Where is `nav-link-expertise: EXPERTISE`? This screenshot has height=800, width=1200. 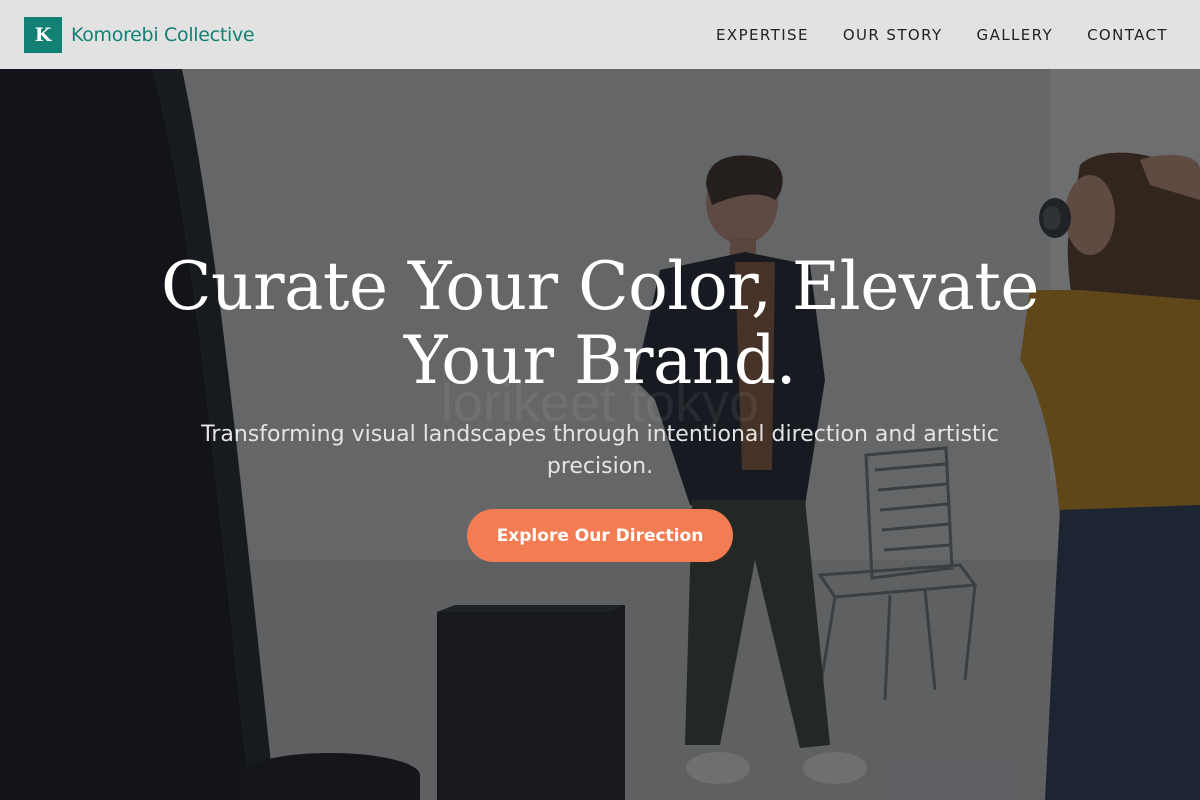 nav-link-expertise: EXPERTISE is located at coordinates (762, 35).